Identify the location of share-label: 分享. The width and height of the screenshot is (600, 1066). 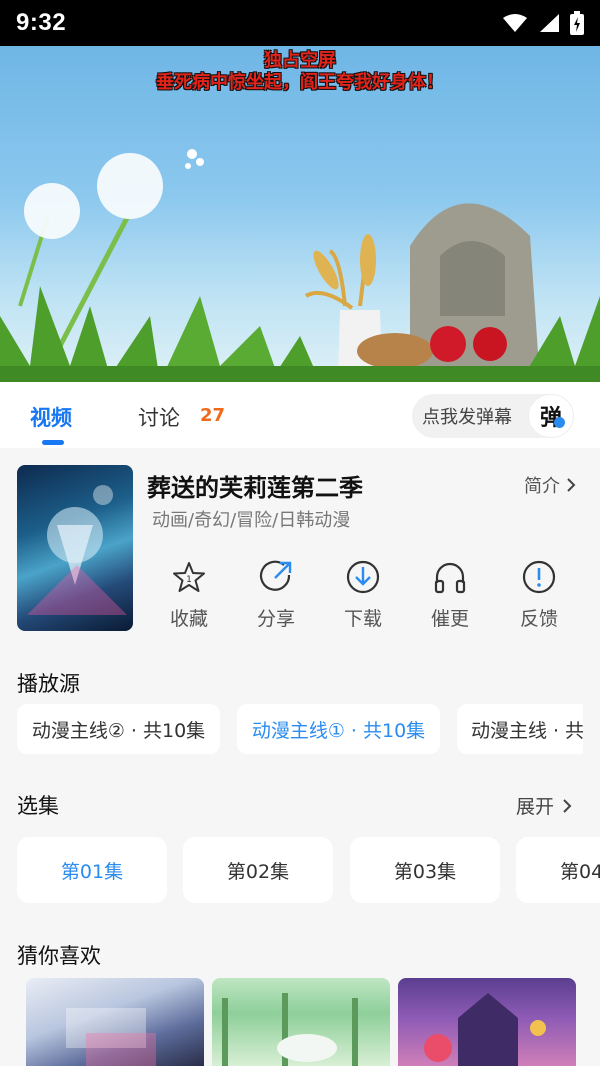
(275, 619).